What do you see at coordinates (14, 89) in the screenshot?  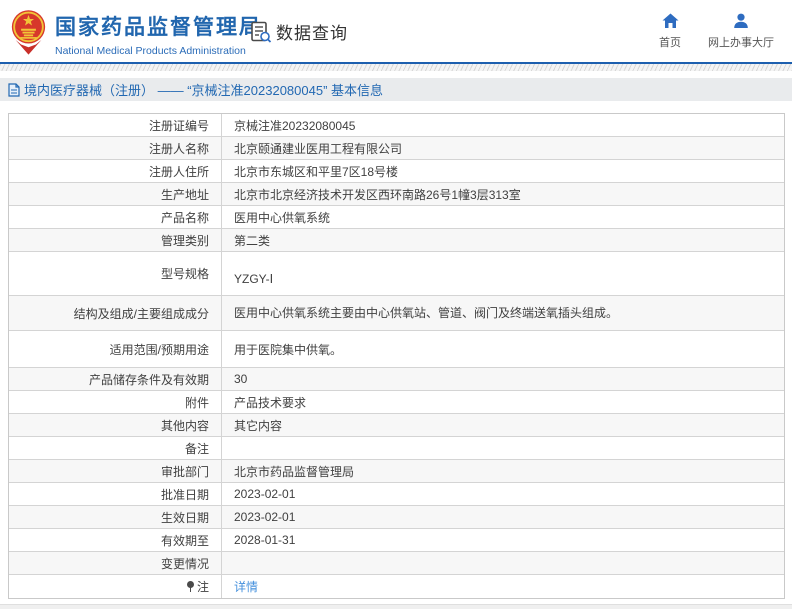 I see `document-icon` at bounding box center [14, 89].